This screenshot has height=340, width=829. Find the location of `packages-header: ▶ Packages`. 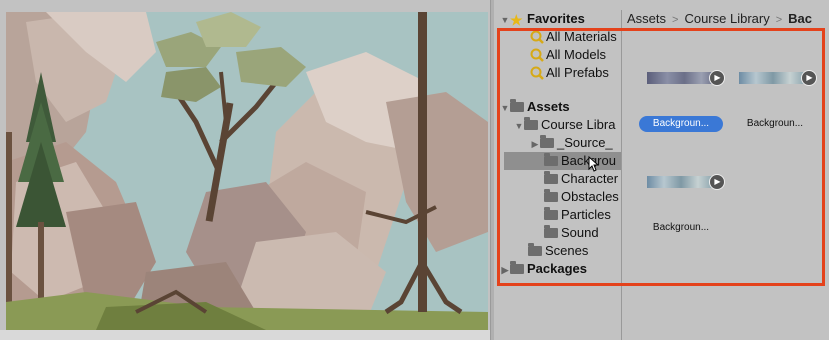

packages-header: ▶ Packages is located at coordinates (543, 269).